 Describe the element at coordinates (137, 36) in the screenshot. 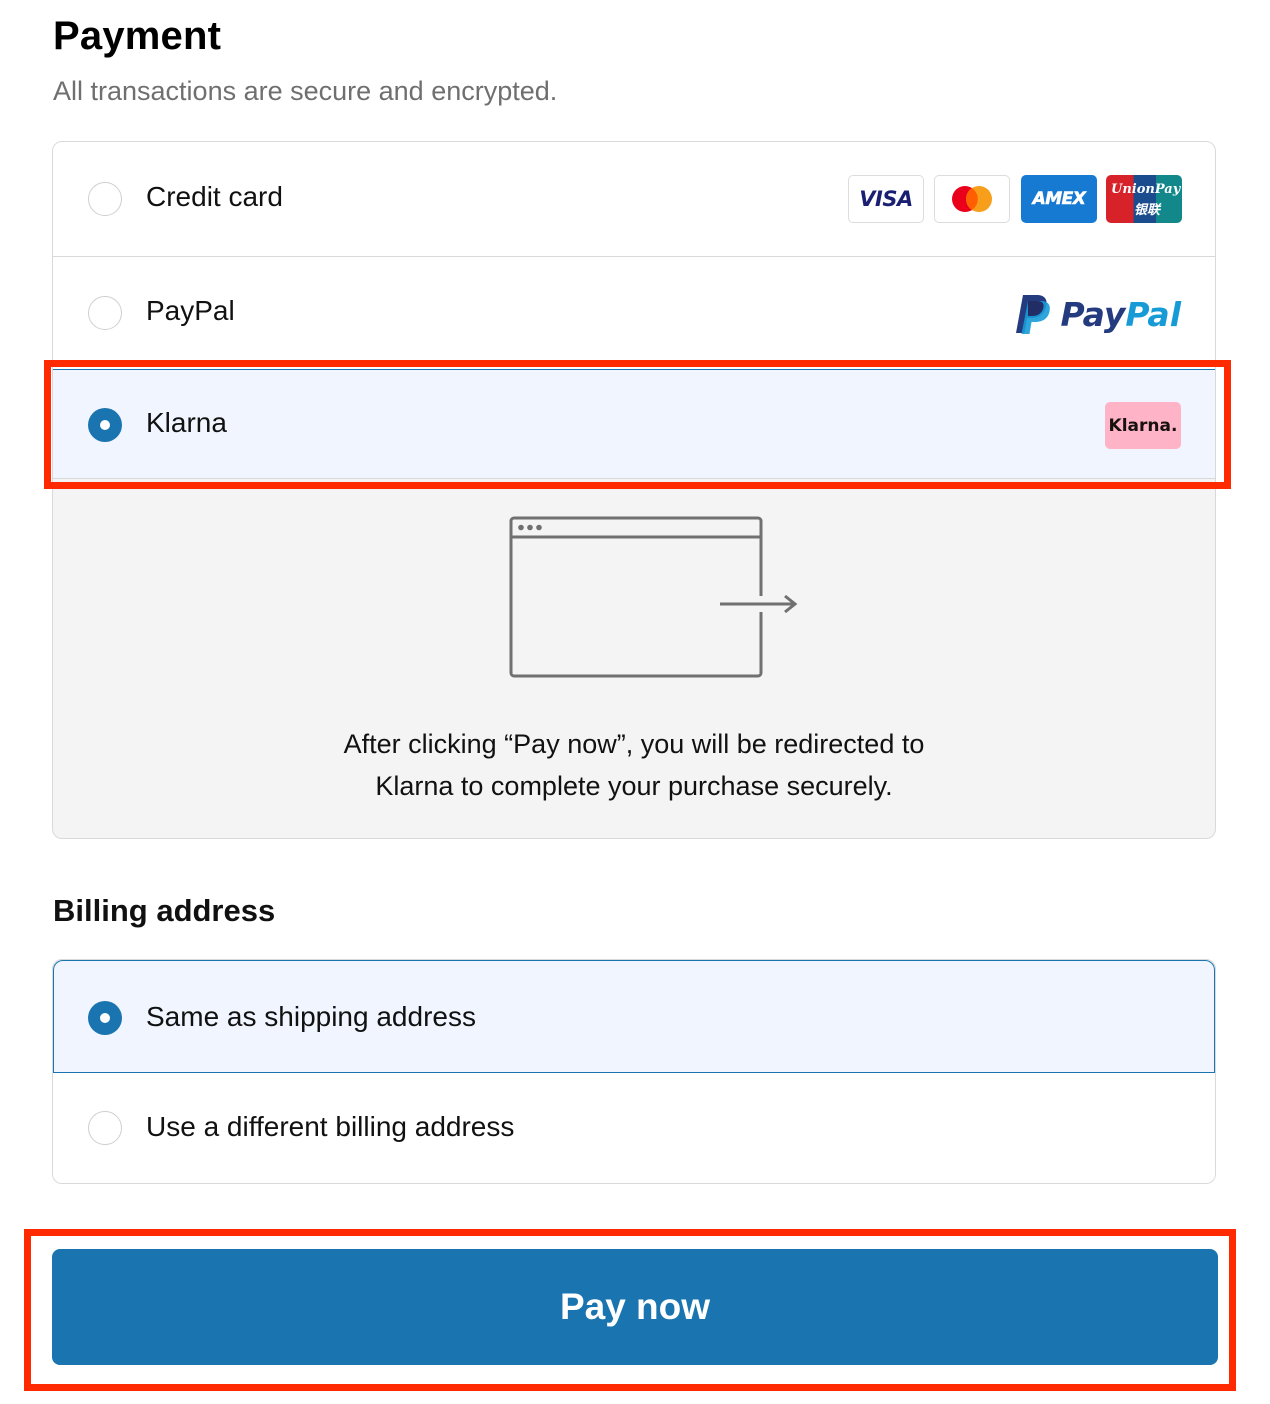

I see `payment-title: Payment` at that location.